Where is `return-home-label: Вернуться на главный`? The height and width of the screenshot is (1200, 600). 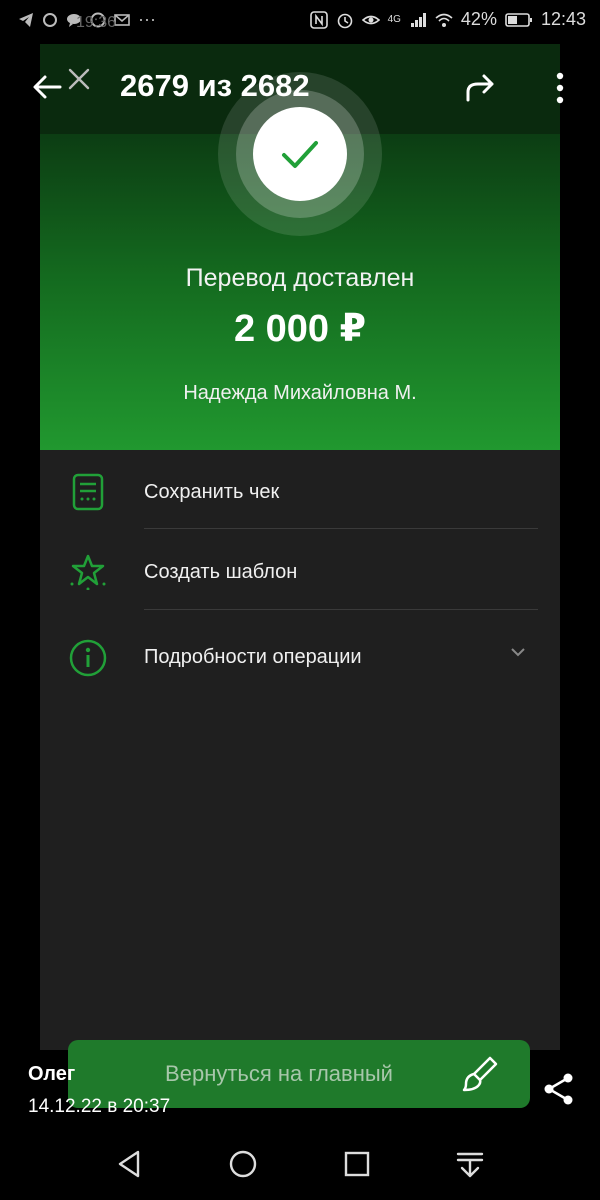 return-home-label: Вернуться на главный is located at coordinates (279, 1073).